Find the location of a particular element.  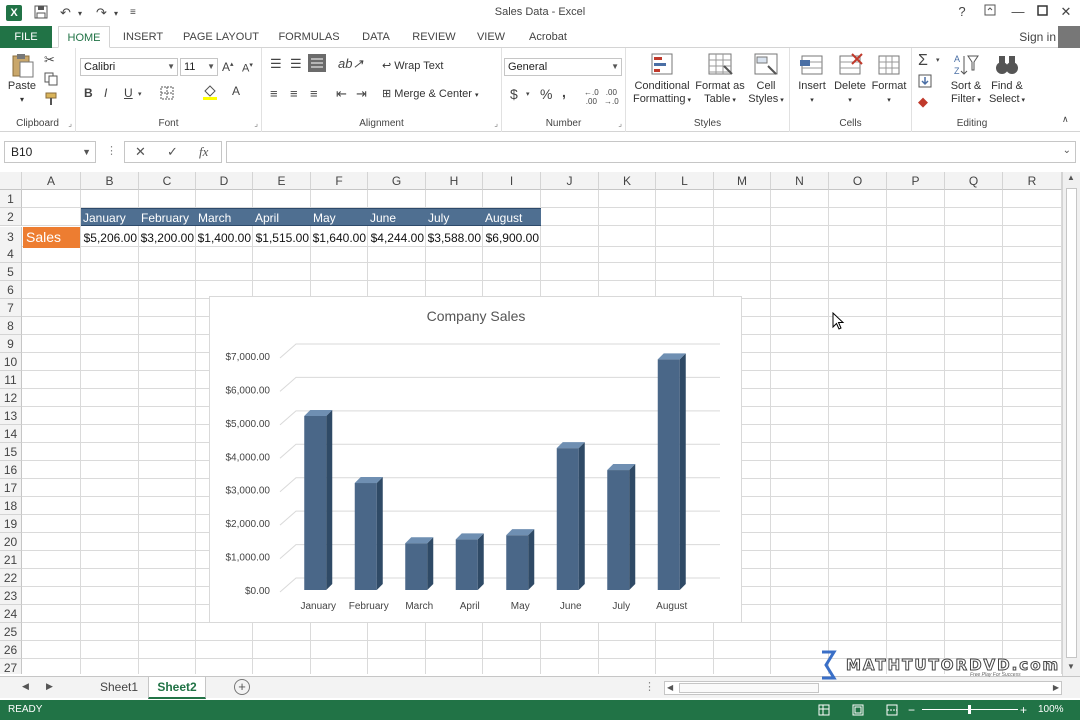

tab-home: HOME is located at coordinates (84, 37).